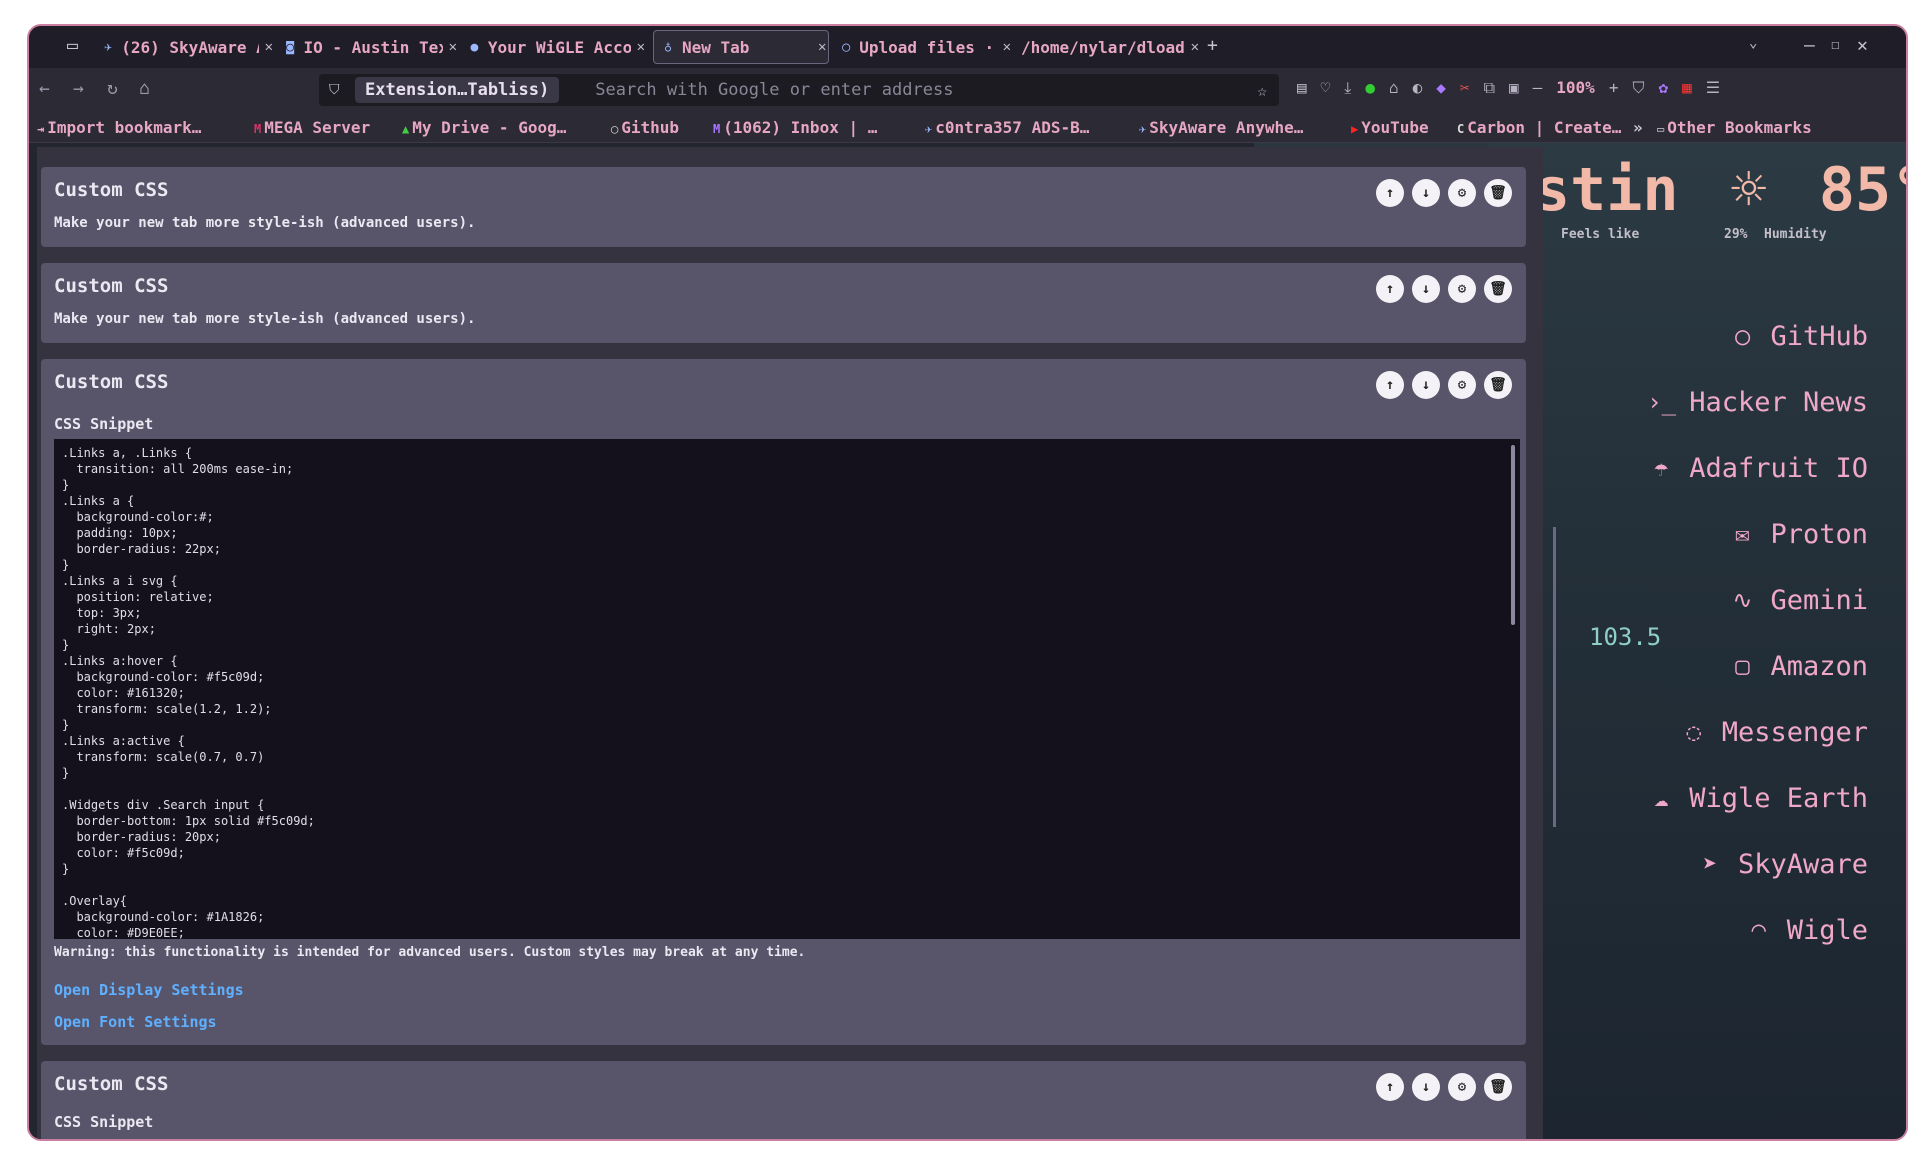 This screenshot has width=1924, height=1164. What do you see at coordinates (1394, 88) in the screenshot?
I see `puzzle-icon: ⌂` at bounding box center [1394, 88].